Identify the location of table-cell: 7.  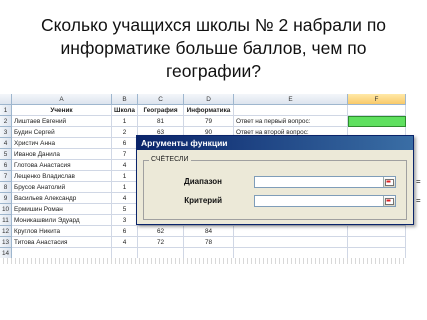
(125, 154).